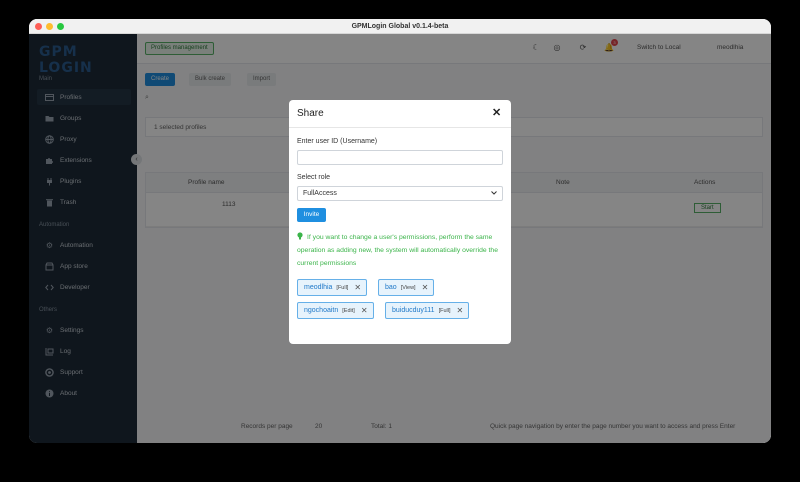 The height and width of the screenshot is (482, 800). Describe the element at coordinates (337, 141) in the screenshot. I see `user-id-label: Enter user ID (Username)` at that location.